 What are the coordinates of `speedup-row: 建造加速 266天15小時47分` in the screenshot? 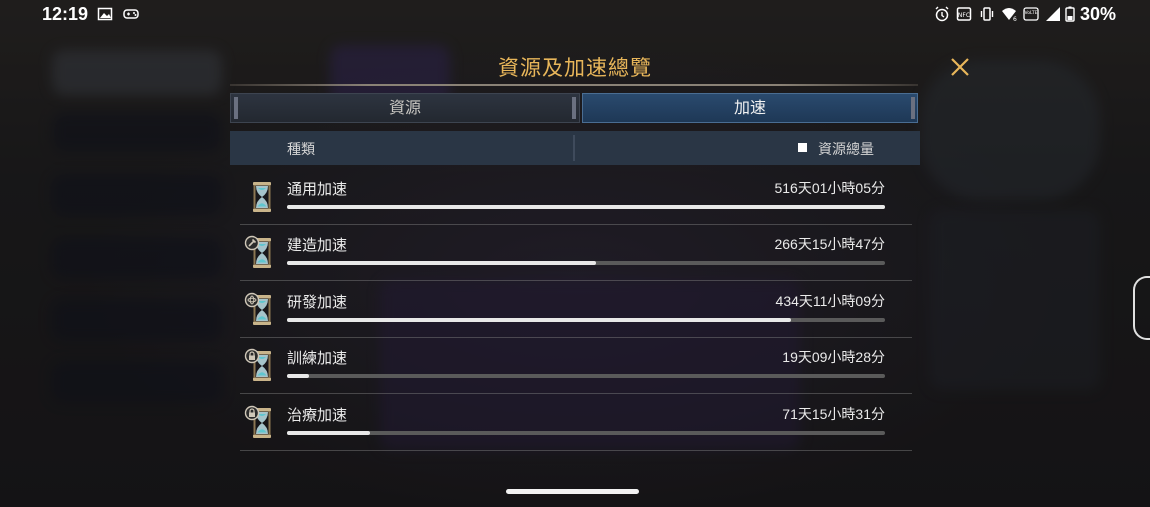 It's located at (576, 253).